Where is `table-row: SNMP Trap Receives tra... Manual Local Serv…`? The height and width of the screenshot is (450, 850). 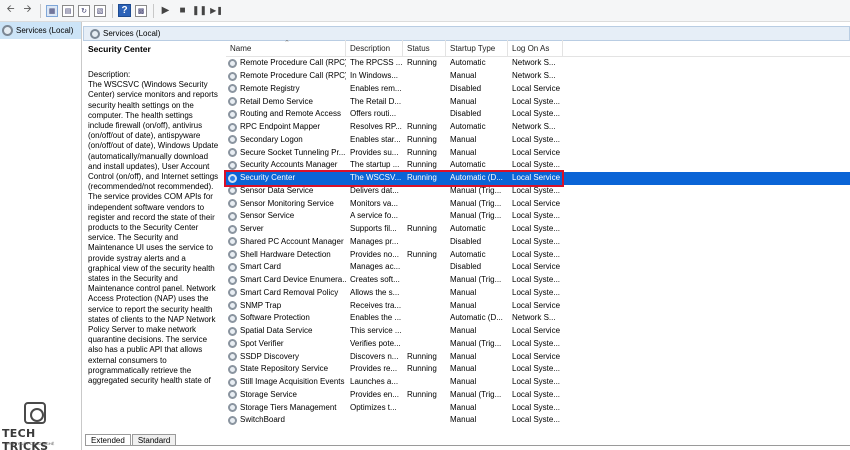
table-row: SNMP Trap Receives tra... Manual Local Serv… is located at coordinates (538, 305).